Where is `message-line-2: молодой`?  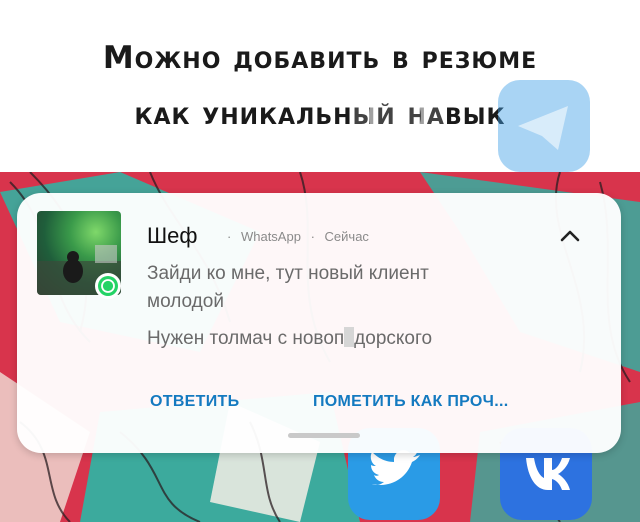
message-line-2: молодой is located at coordinates (185, 301).